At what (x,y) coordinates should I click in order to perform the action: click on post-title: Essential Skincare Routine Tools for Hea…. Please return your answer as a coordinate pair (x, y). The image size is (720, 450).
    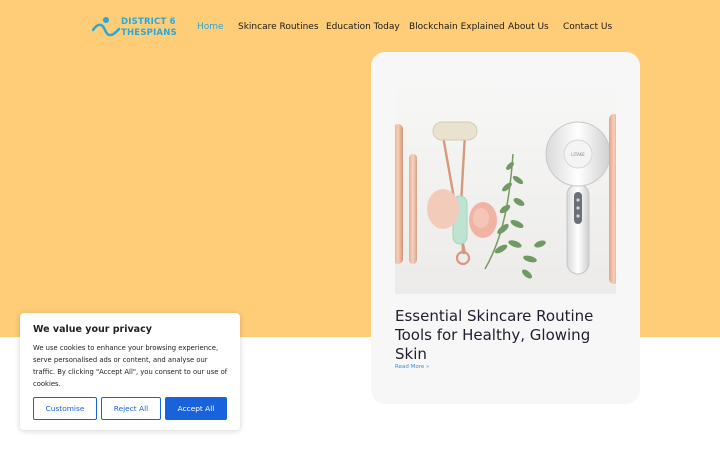
    Looking at the image, I should click on (510, 335).